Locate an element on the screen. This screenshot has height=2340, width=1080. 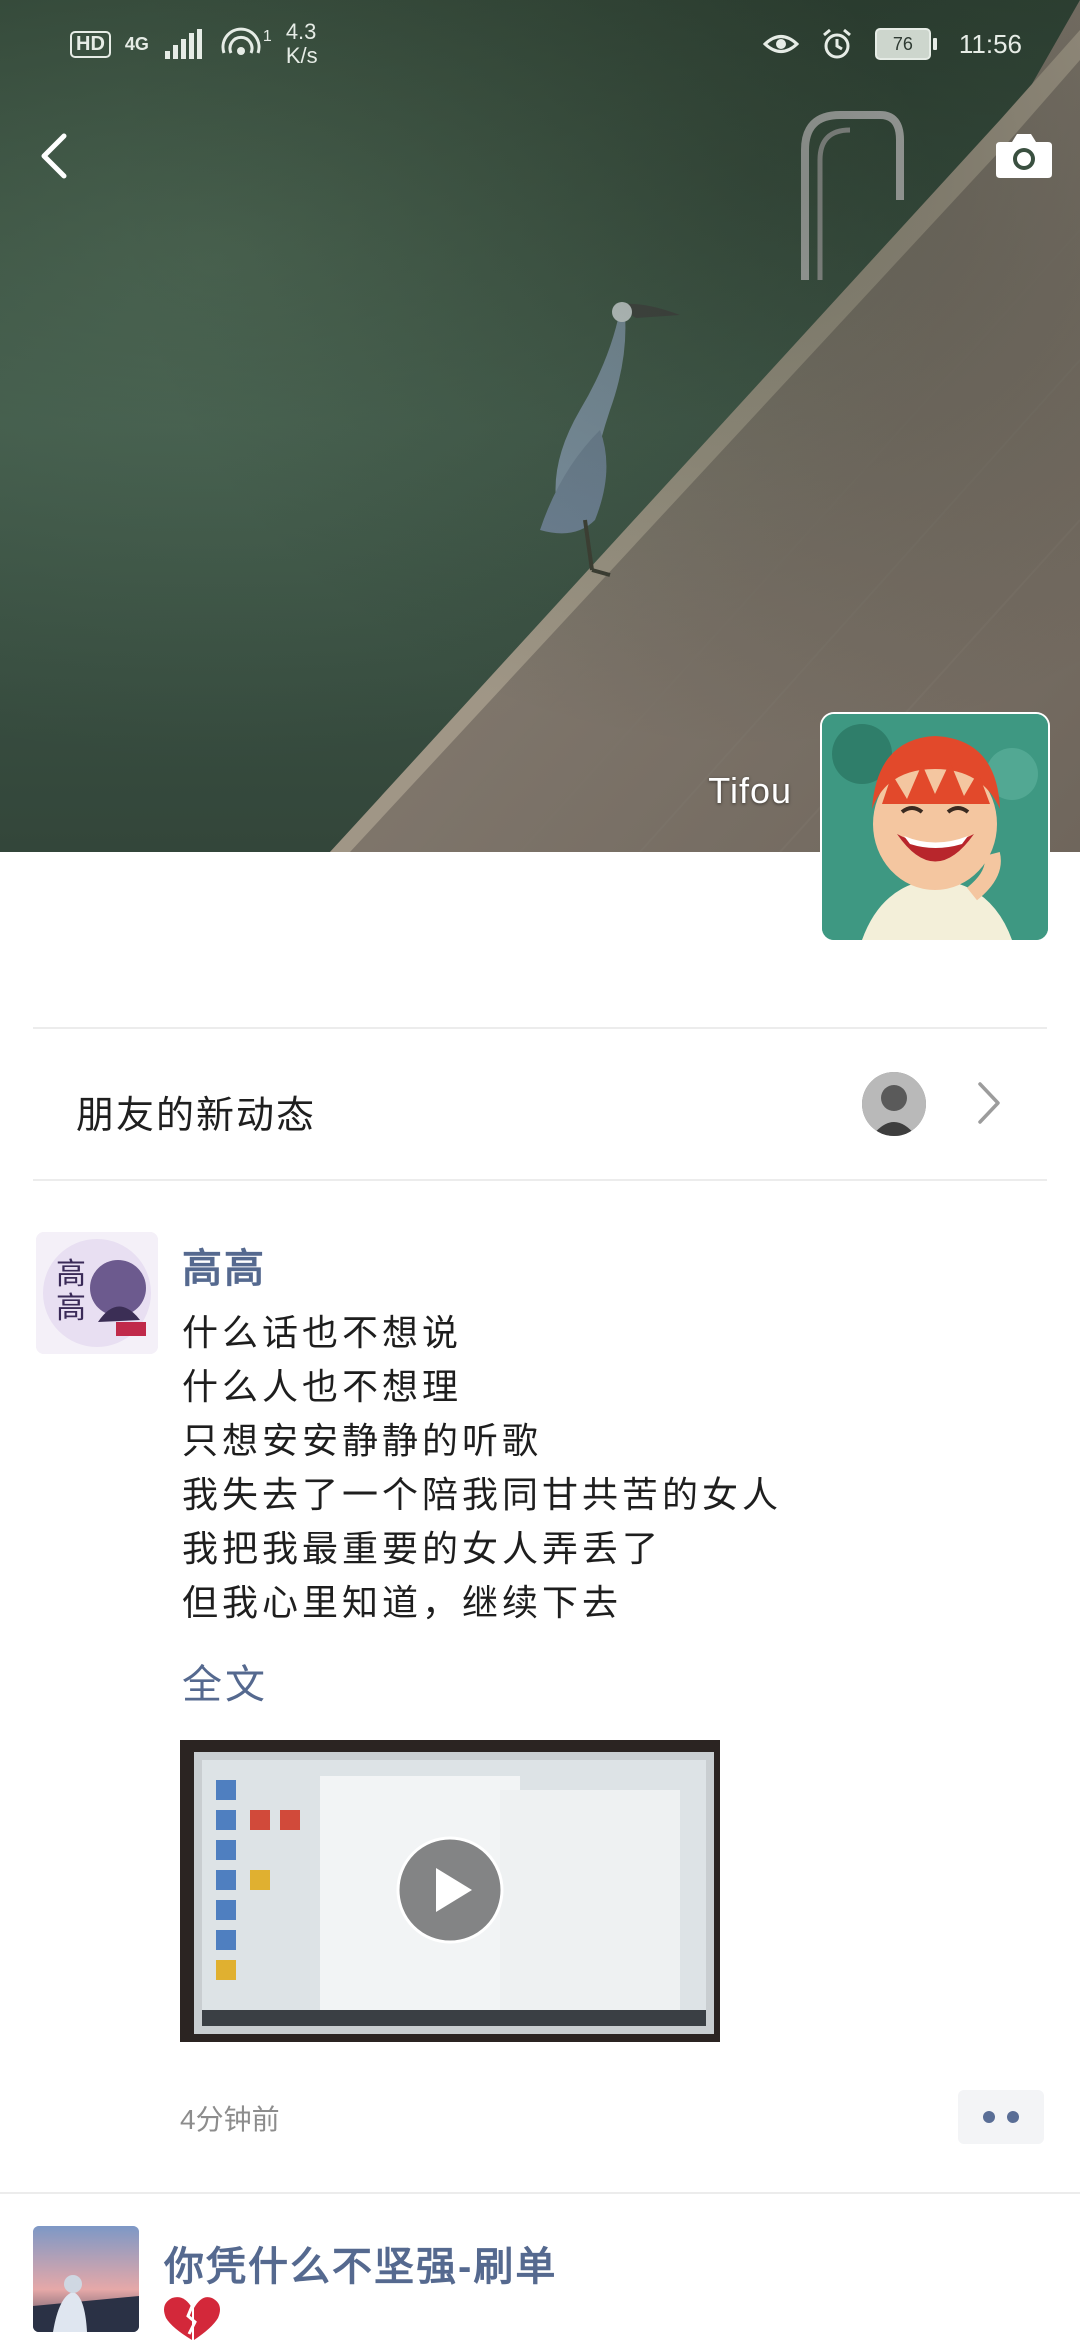
post-timestamp: 4分钟前 is located at coordinates (230, 2119).